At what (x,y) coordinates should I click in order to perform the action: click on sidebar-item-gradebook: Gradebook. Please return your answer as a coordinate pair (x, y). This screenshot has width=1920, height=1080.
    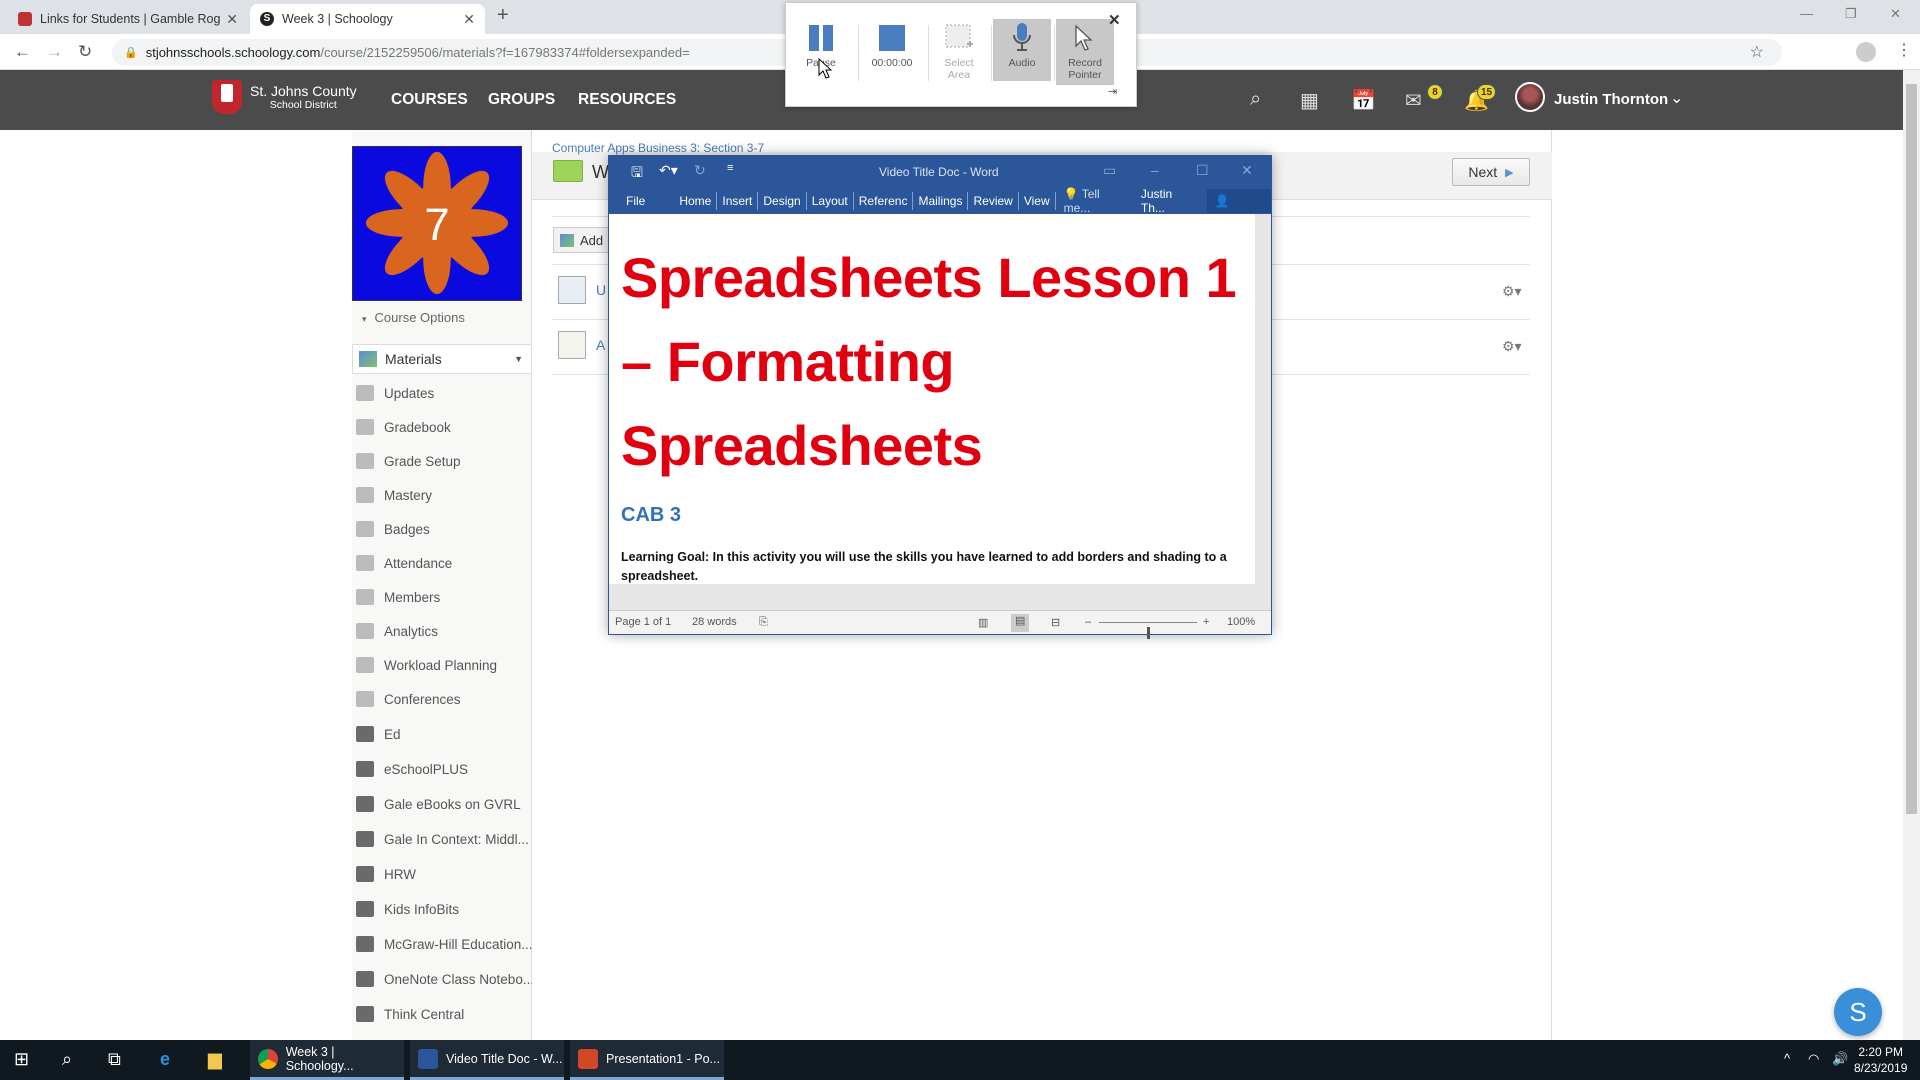
    Looking at the image, I should click on (403, 427).